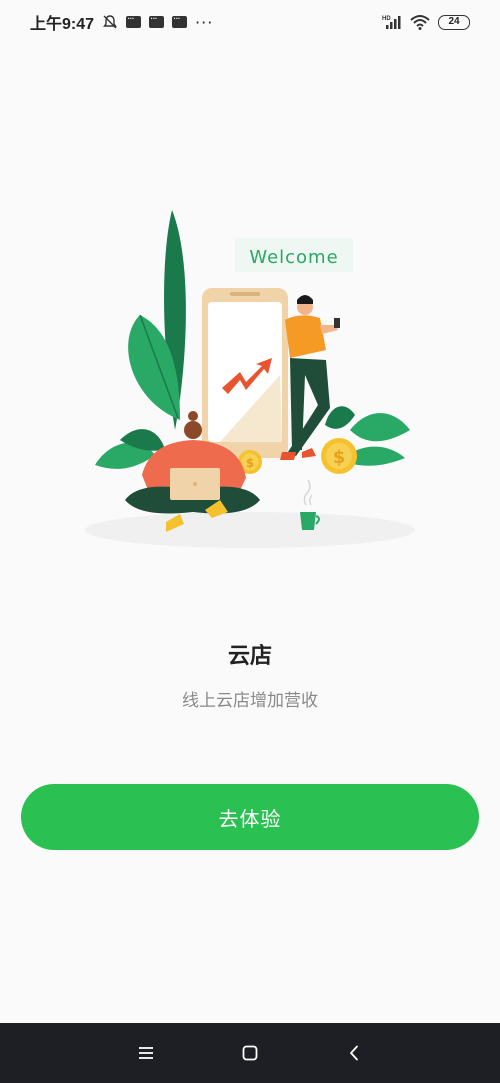 Image resolution: width=500 pixels, height=1083 pixels. Describe the element at coordinates (250, 701) in the screenshot. I see `page-subtitle: 线上云店增加营收` at that location.